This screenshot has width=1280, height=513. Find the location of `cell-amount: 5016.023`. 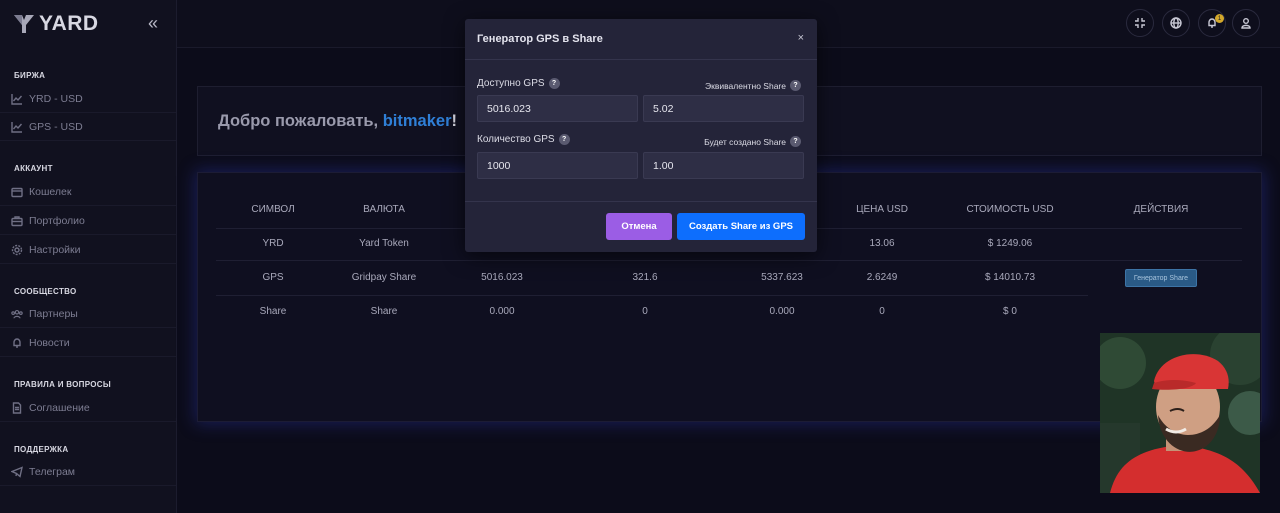

cell-amount: 5016.023 is located at coordinates (502, 277).